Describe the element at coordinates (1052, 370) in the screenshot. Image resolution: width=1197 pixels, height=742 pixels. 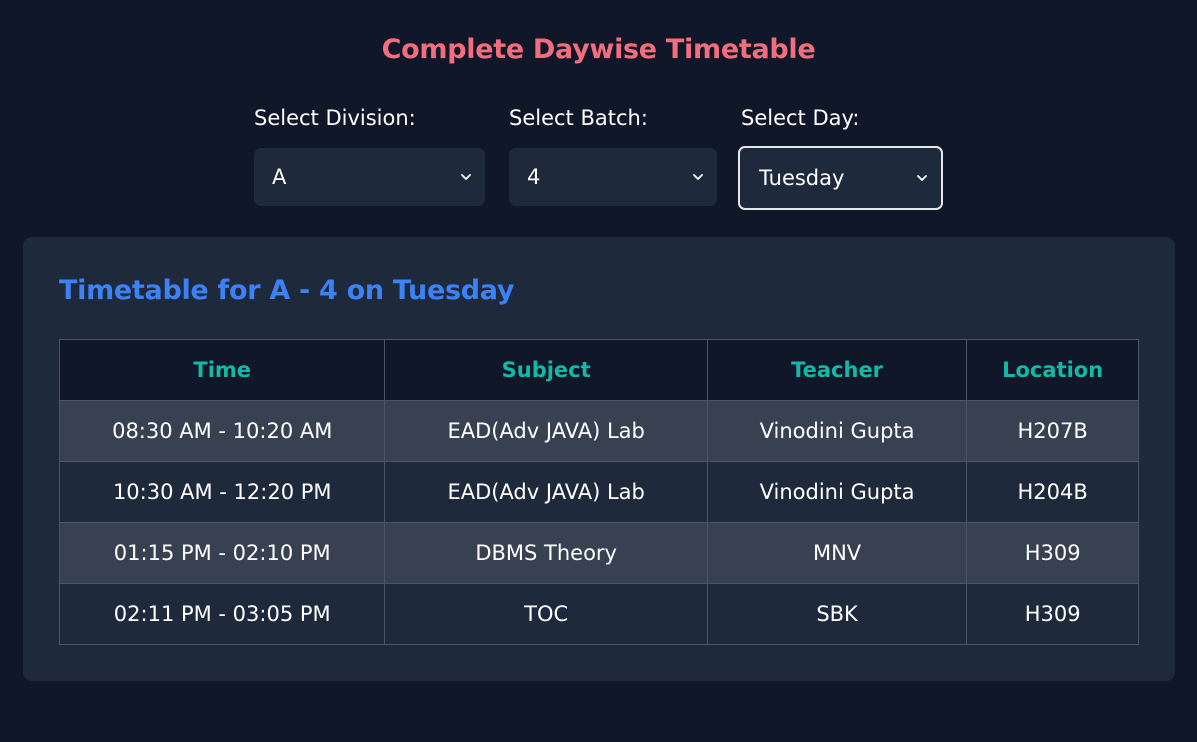
I see `column-header-location: Location` at that location.